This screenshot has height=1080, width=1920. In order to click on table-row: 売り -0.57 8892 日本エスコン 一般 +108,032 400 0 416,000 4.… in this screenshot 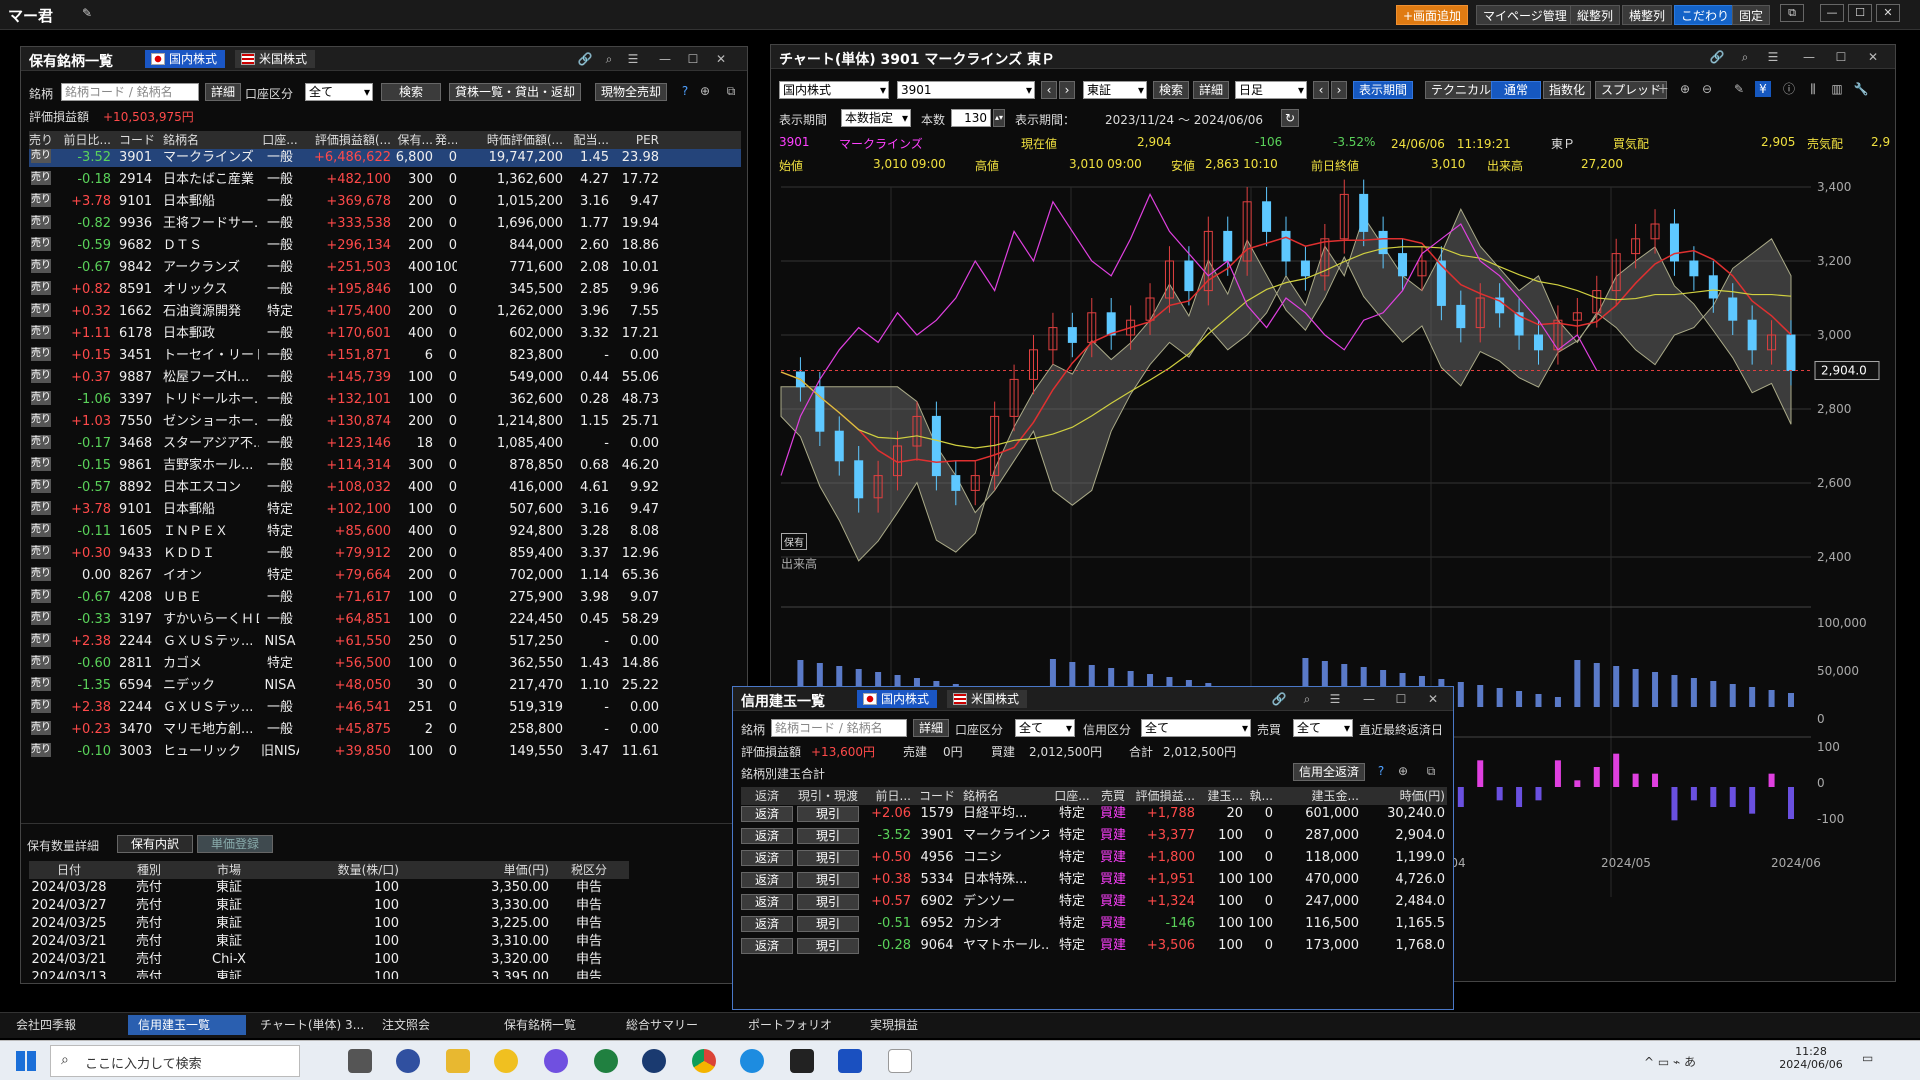, I will do `click(385, 488)`.